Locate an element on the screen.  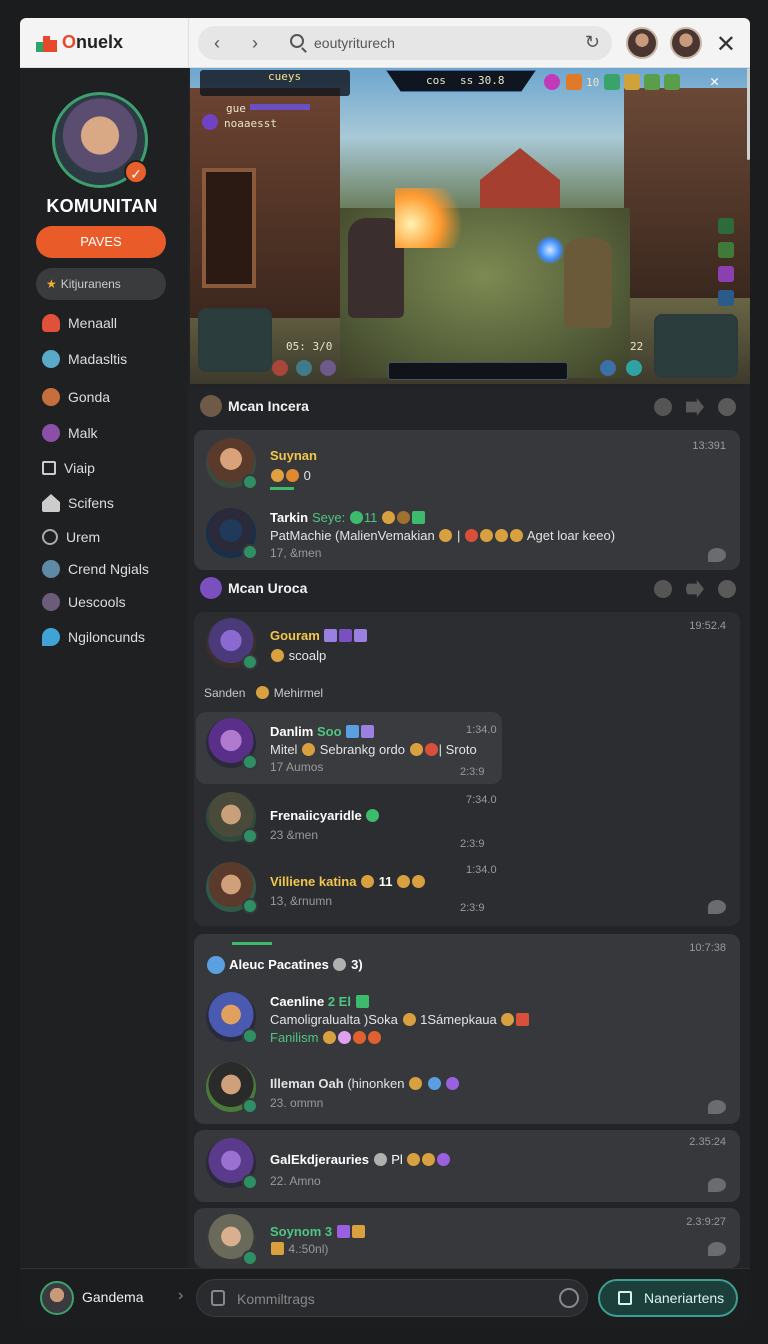
send-button: Naneriartens is located at coordinates (668, 1298).